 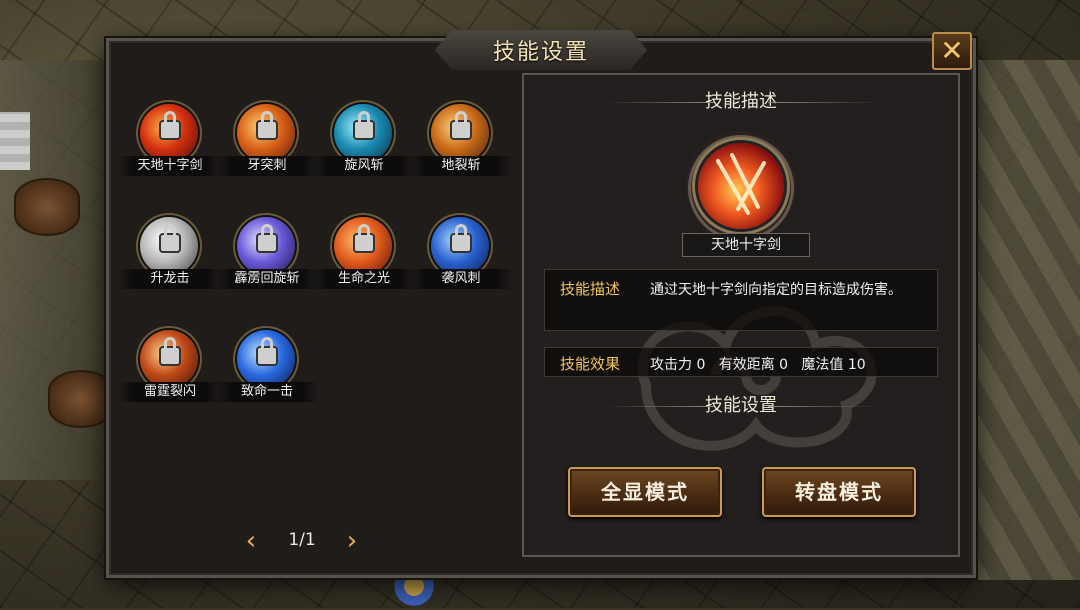 I want to click on settings-heading: 技能设置, so click(x=741, y=406).